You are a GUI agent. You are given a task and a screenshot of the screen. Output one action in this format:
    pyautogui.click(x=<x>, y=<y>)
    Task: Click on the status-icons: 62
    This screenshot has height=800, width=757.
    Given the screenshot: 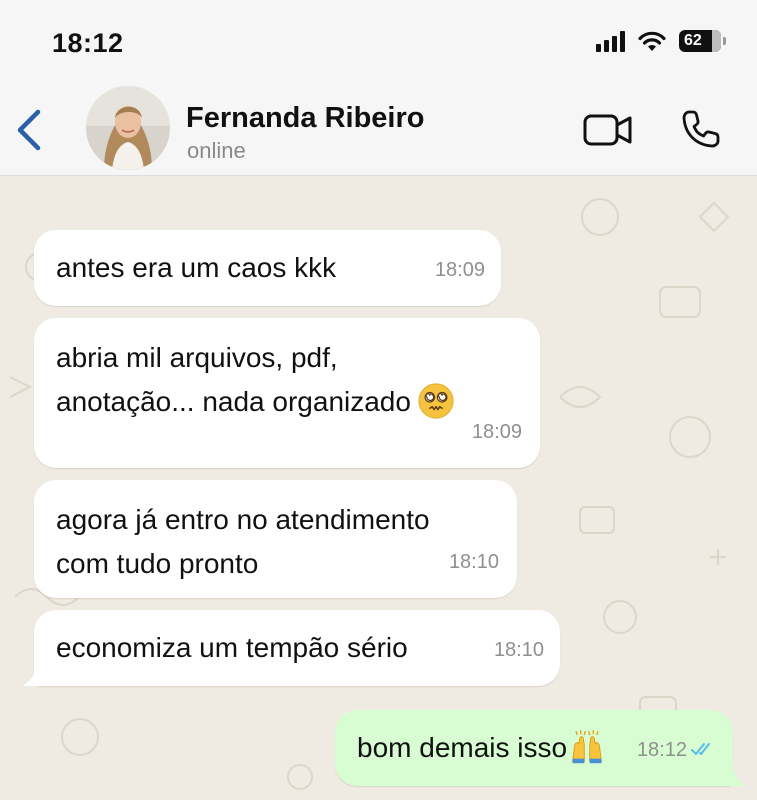 What is the action you would take?
    pyautogui.click(x=661, y=41)
    